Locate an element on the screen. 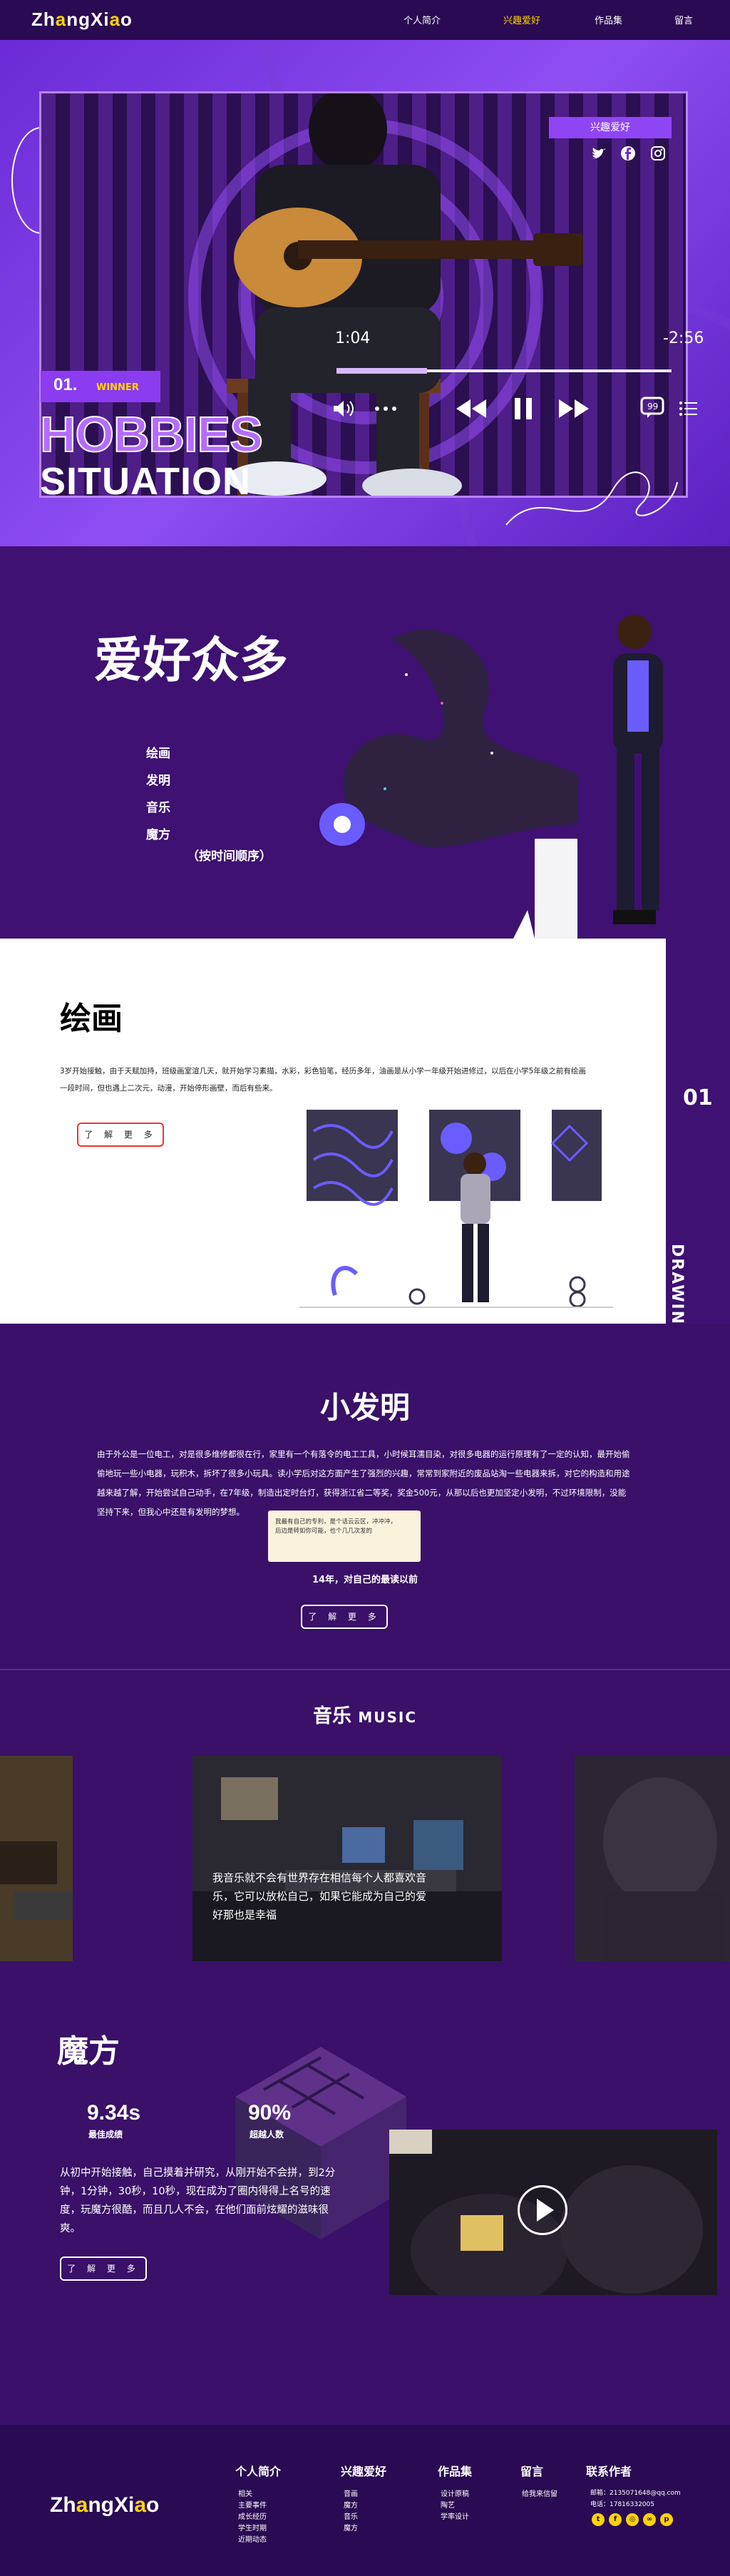  svg-text: 99 is located at coordinates (652, 407).